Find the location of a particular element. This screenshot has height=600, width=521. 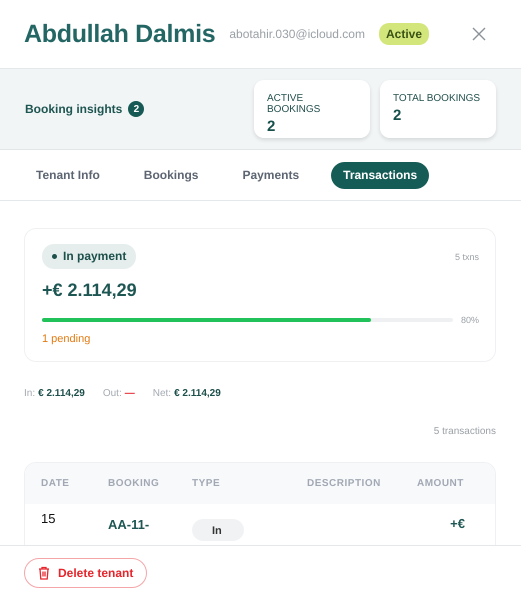

status-badge: Active is located at coordinates (404, 34).